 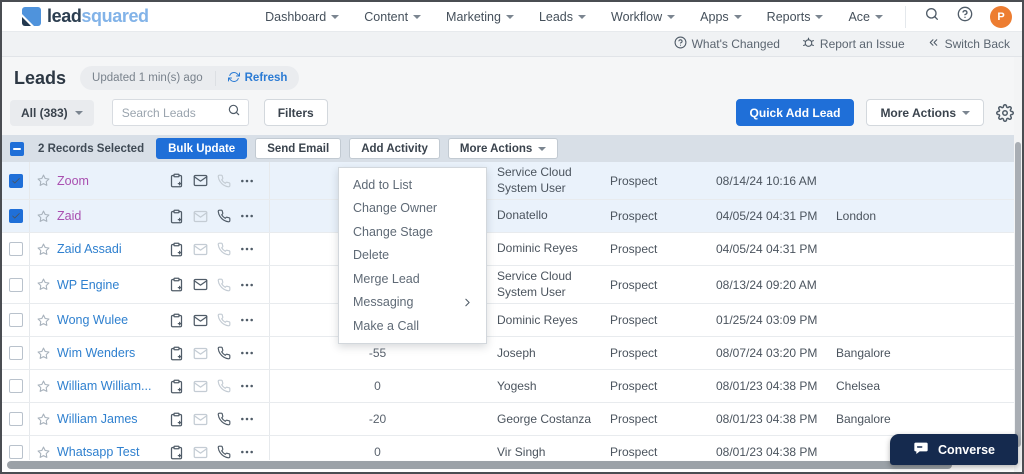 I want to click on lead-name-link: Wong Wulee, so click(x=92, y=320).